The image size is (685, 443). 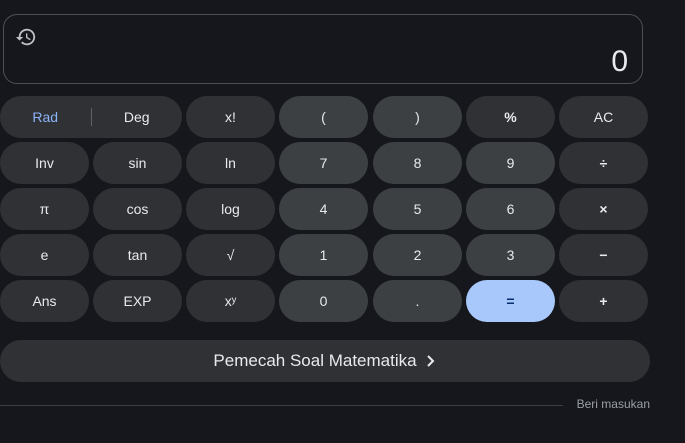 I want to click on math-solver-label: Pemecah Soal Matematika, so click(x=315, y=360).